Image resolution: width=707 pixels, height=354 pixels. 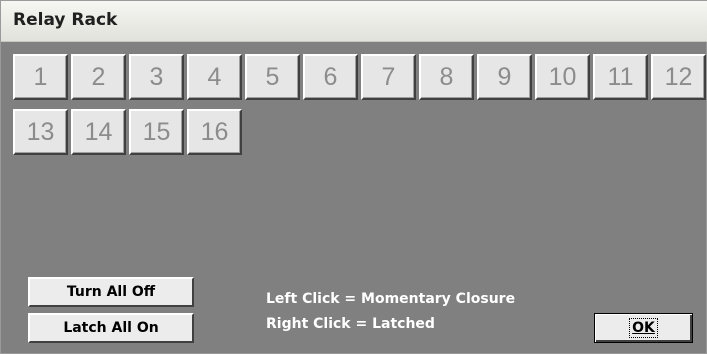 I want to click on ok-label: OK, so click(x=643, y=328).